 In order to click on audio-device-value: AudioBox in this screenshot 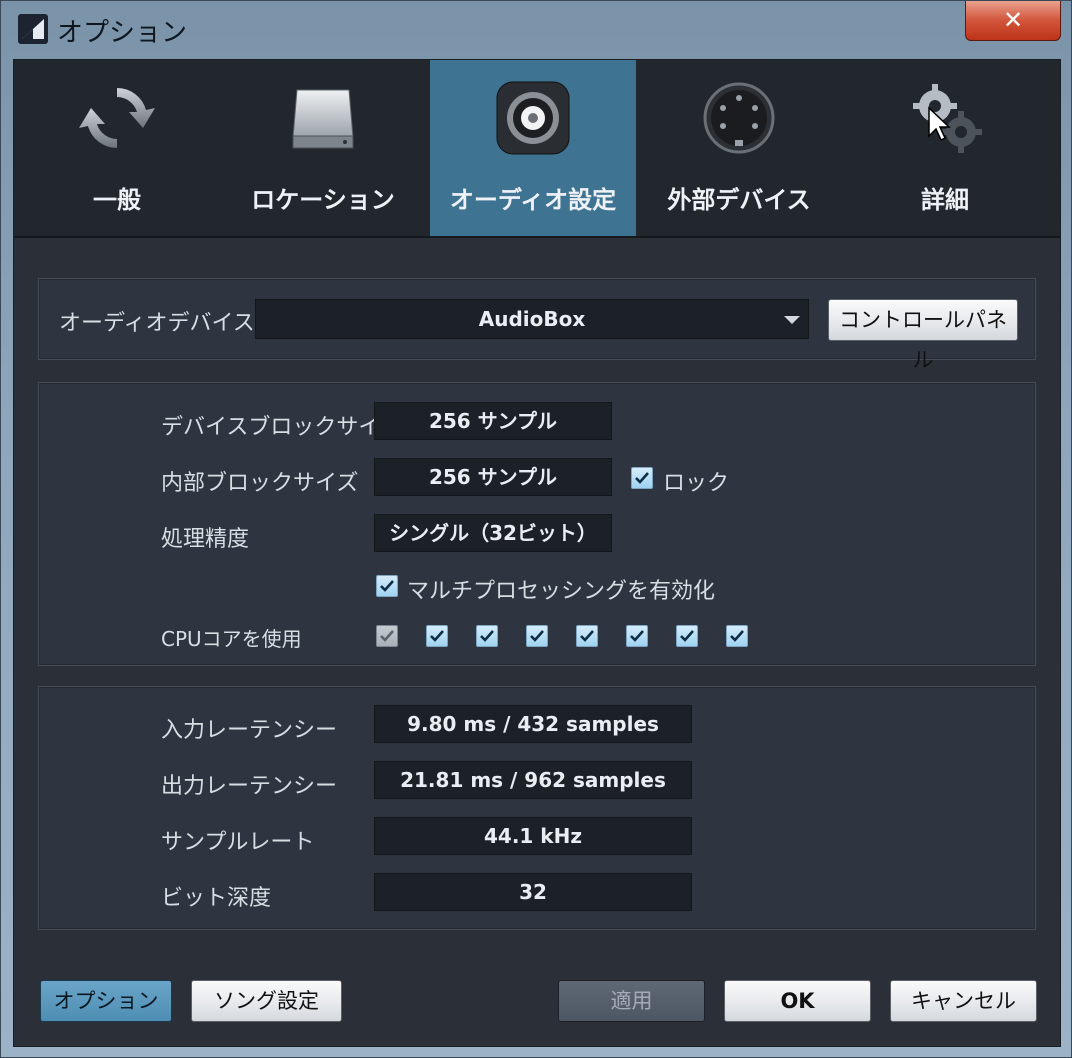, I will do `click(532, 319)`.